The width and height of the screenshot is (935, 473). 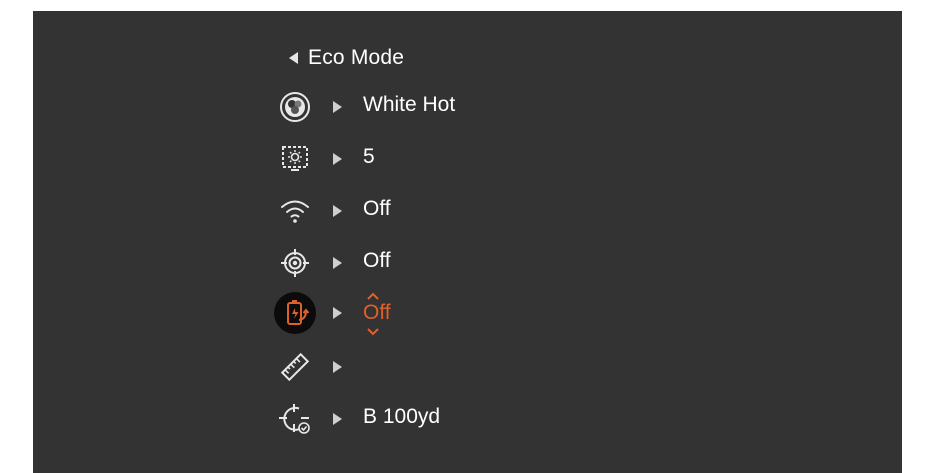 I want to click on menu-item-reticle: Off, so click(x=423, y=263).